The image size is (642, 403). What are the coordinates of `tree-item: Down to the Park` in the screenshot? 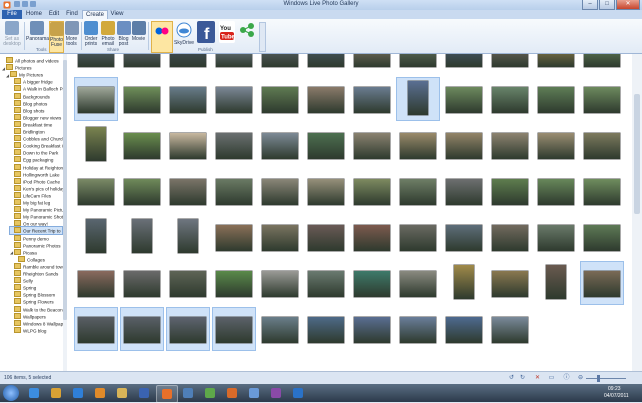 It's located at (36, 152).